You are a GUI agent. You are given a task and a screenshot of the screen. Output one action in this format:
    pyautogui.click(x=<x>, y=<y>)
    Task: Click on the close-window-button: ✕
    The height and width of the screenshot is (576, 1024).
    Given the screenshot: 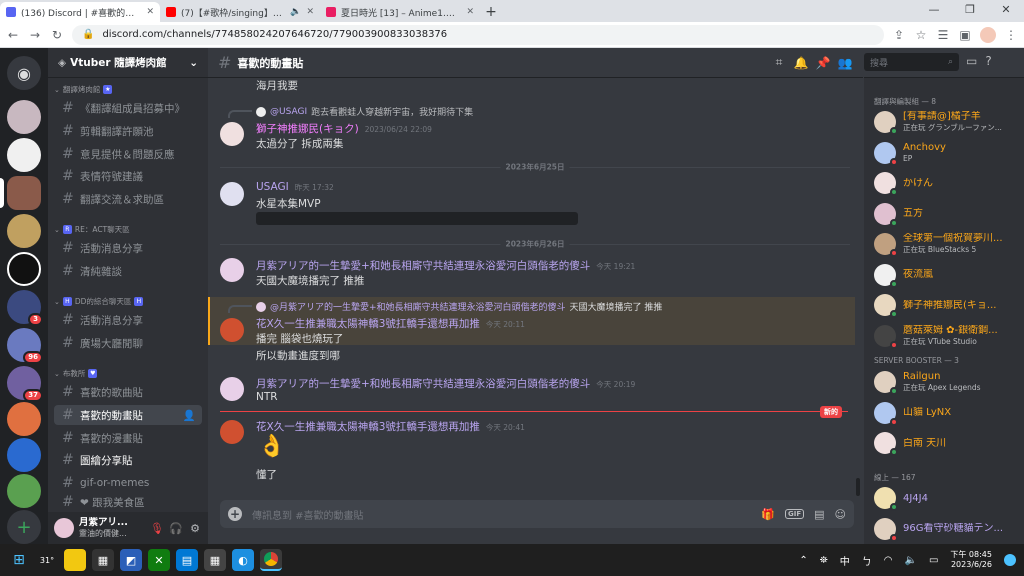 What is the action you would take?
    pyautogui.click(x=1006, y=11)
    